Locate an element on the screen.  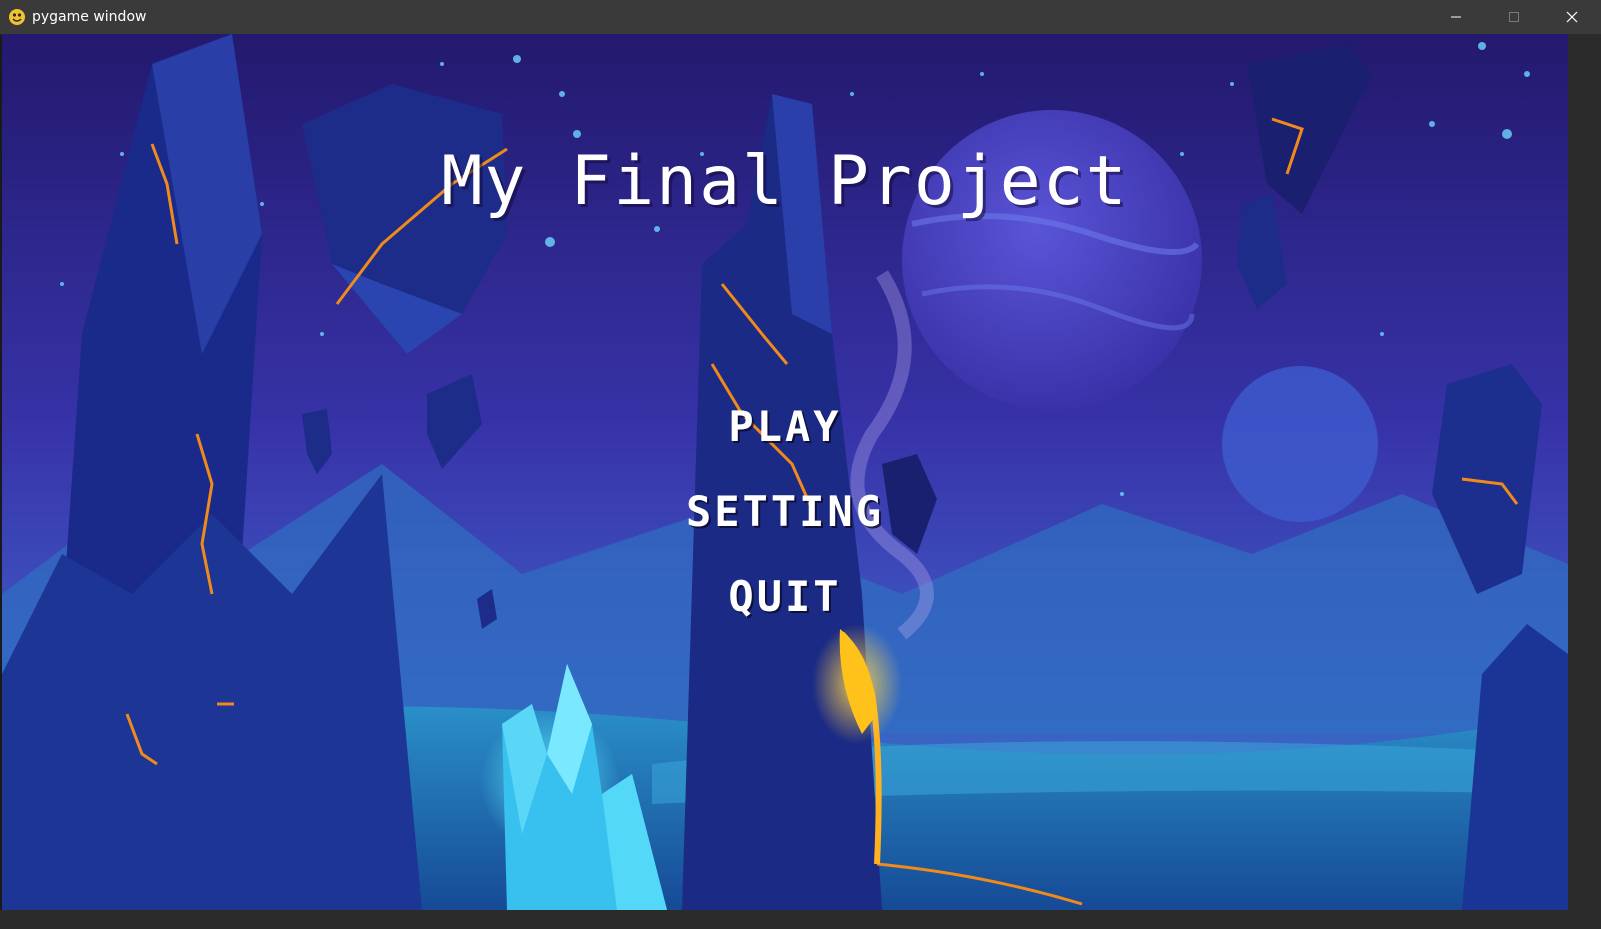
minimize-icon is located at coordinates (1456, 17).